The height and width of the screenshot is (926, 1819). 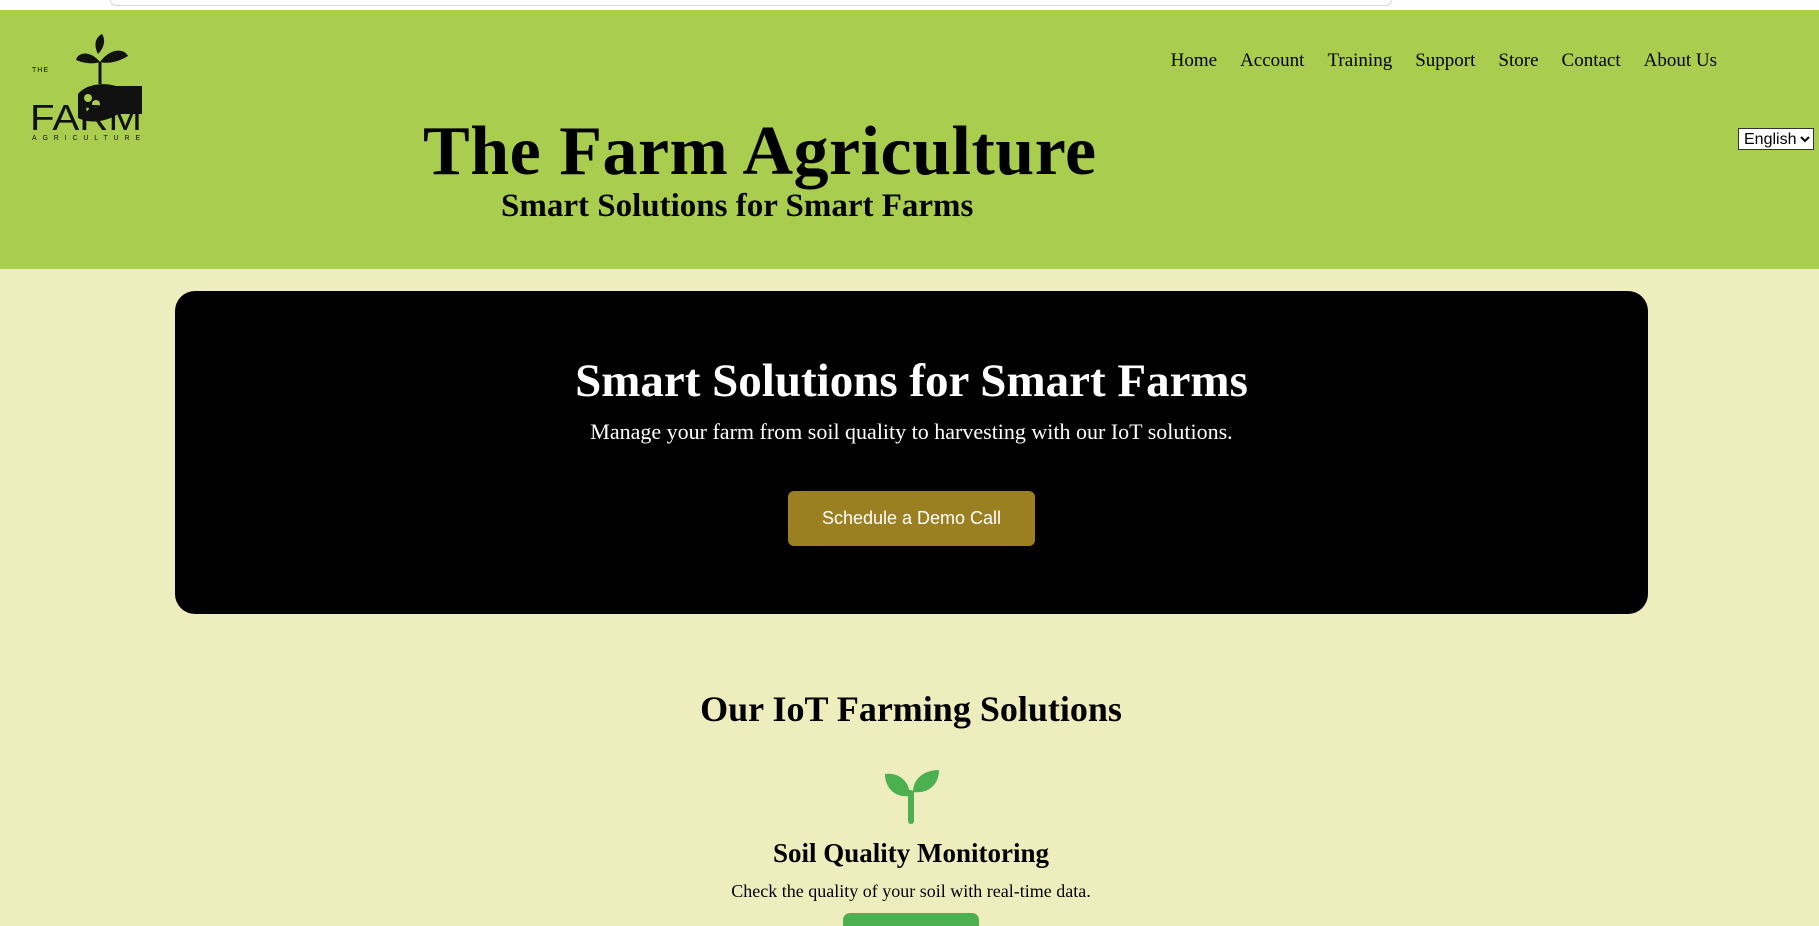 I want to click on hero-title: Smart Solutions for Smart Farms, so click(x=911, y=381).